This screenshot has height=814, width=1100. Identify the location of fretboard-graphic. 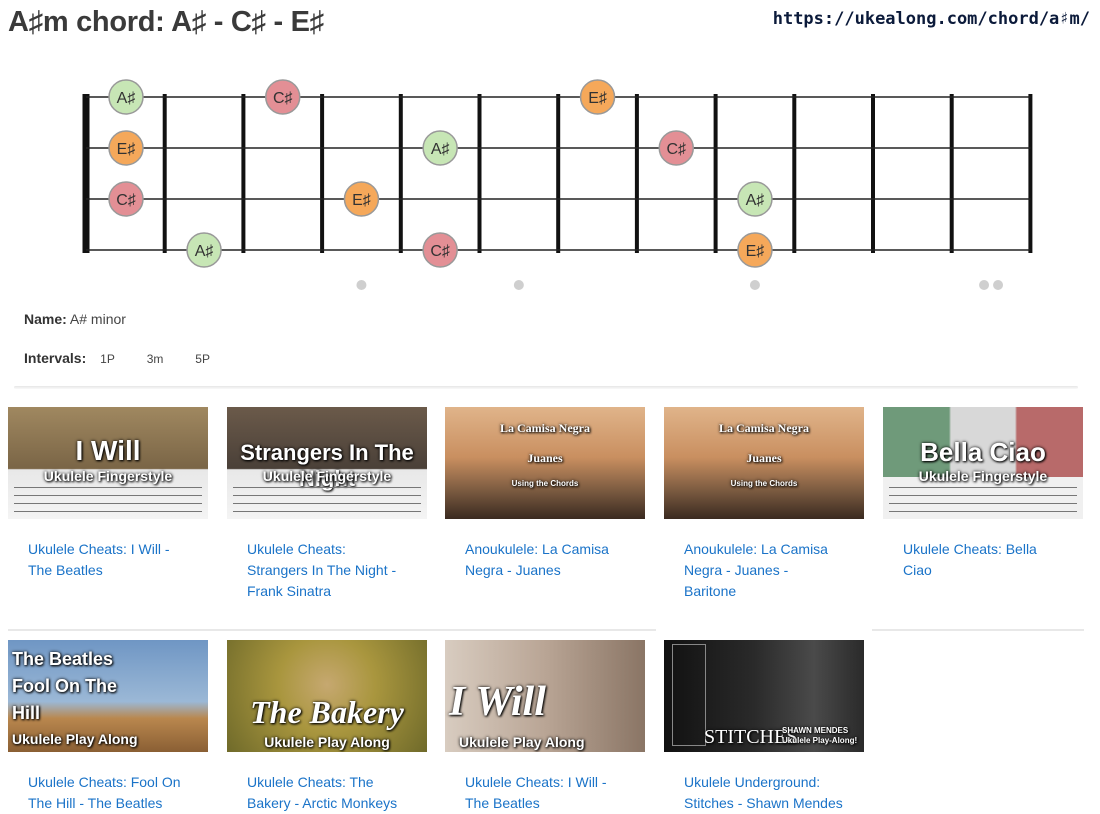
(689, 695).